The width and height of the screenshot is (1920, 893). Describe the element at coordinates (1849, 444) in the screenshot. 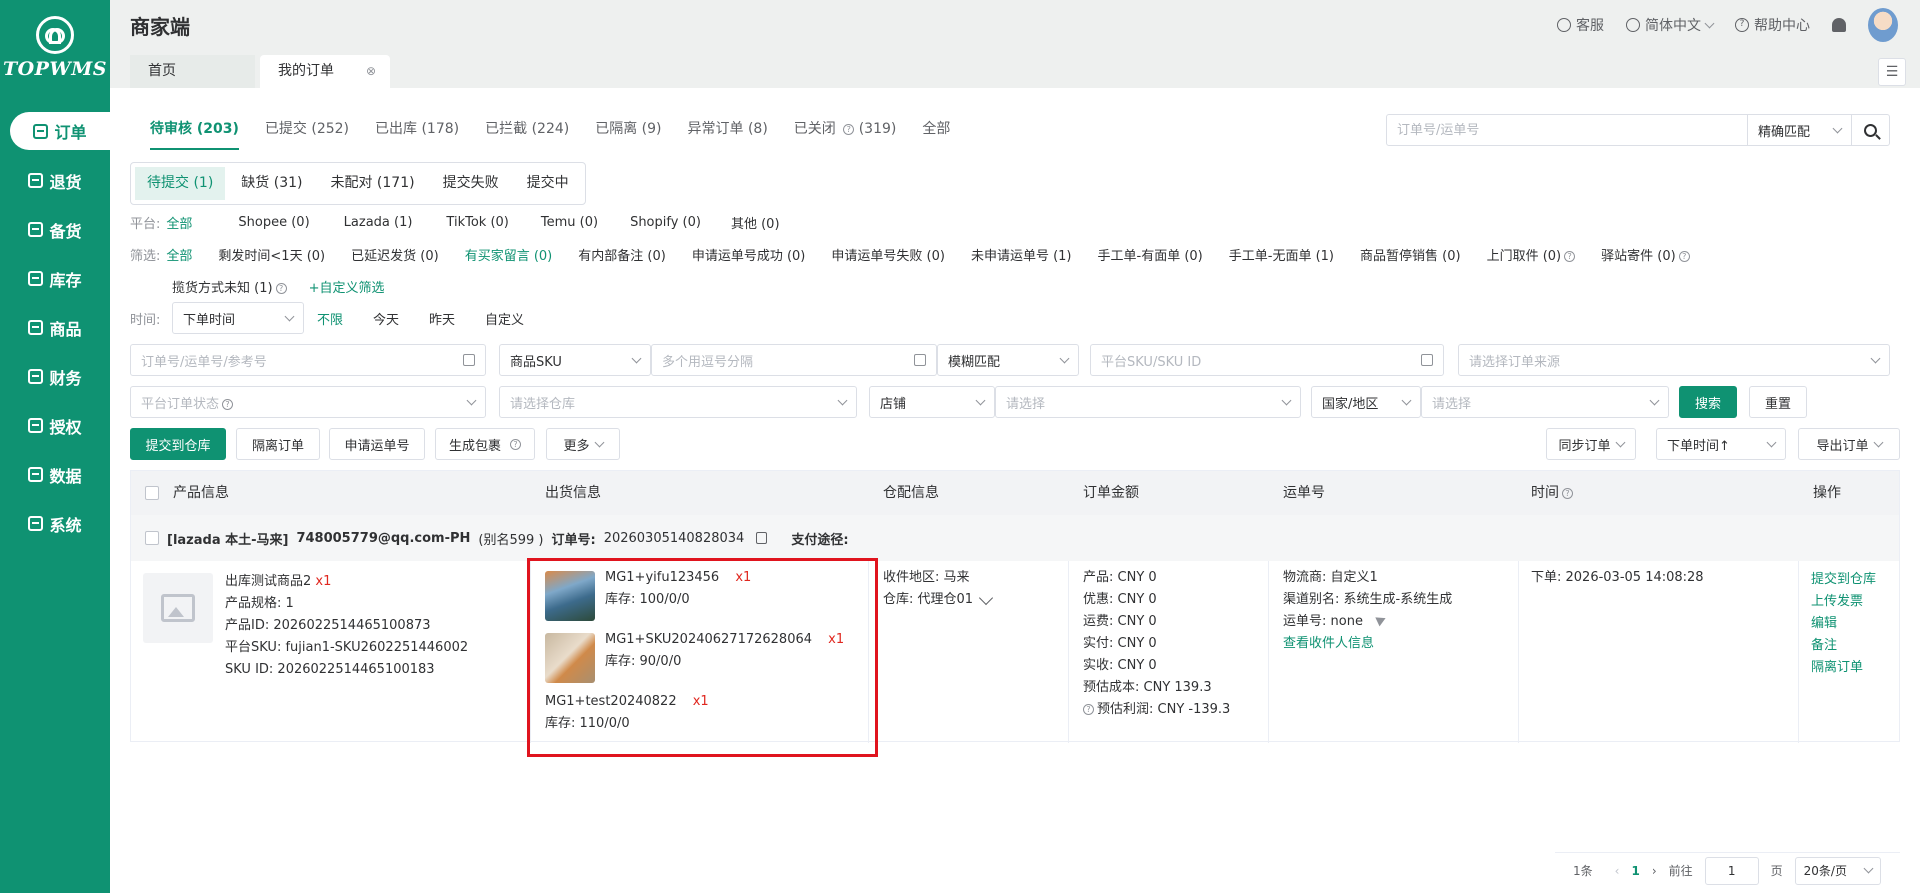

I see `export-orders-button: 导出订单` at that location.